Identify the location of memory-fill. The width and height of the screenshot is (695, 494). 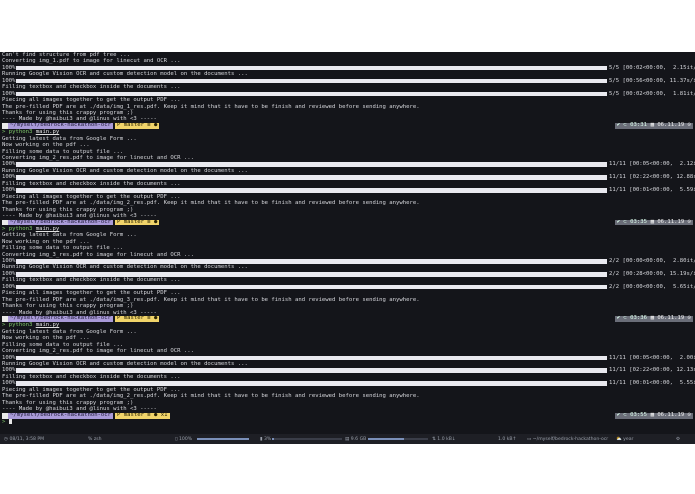
(386, 439).